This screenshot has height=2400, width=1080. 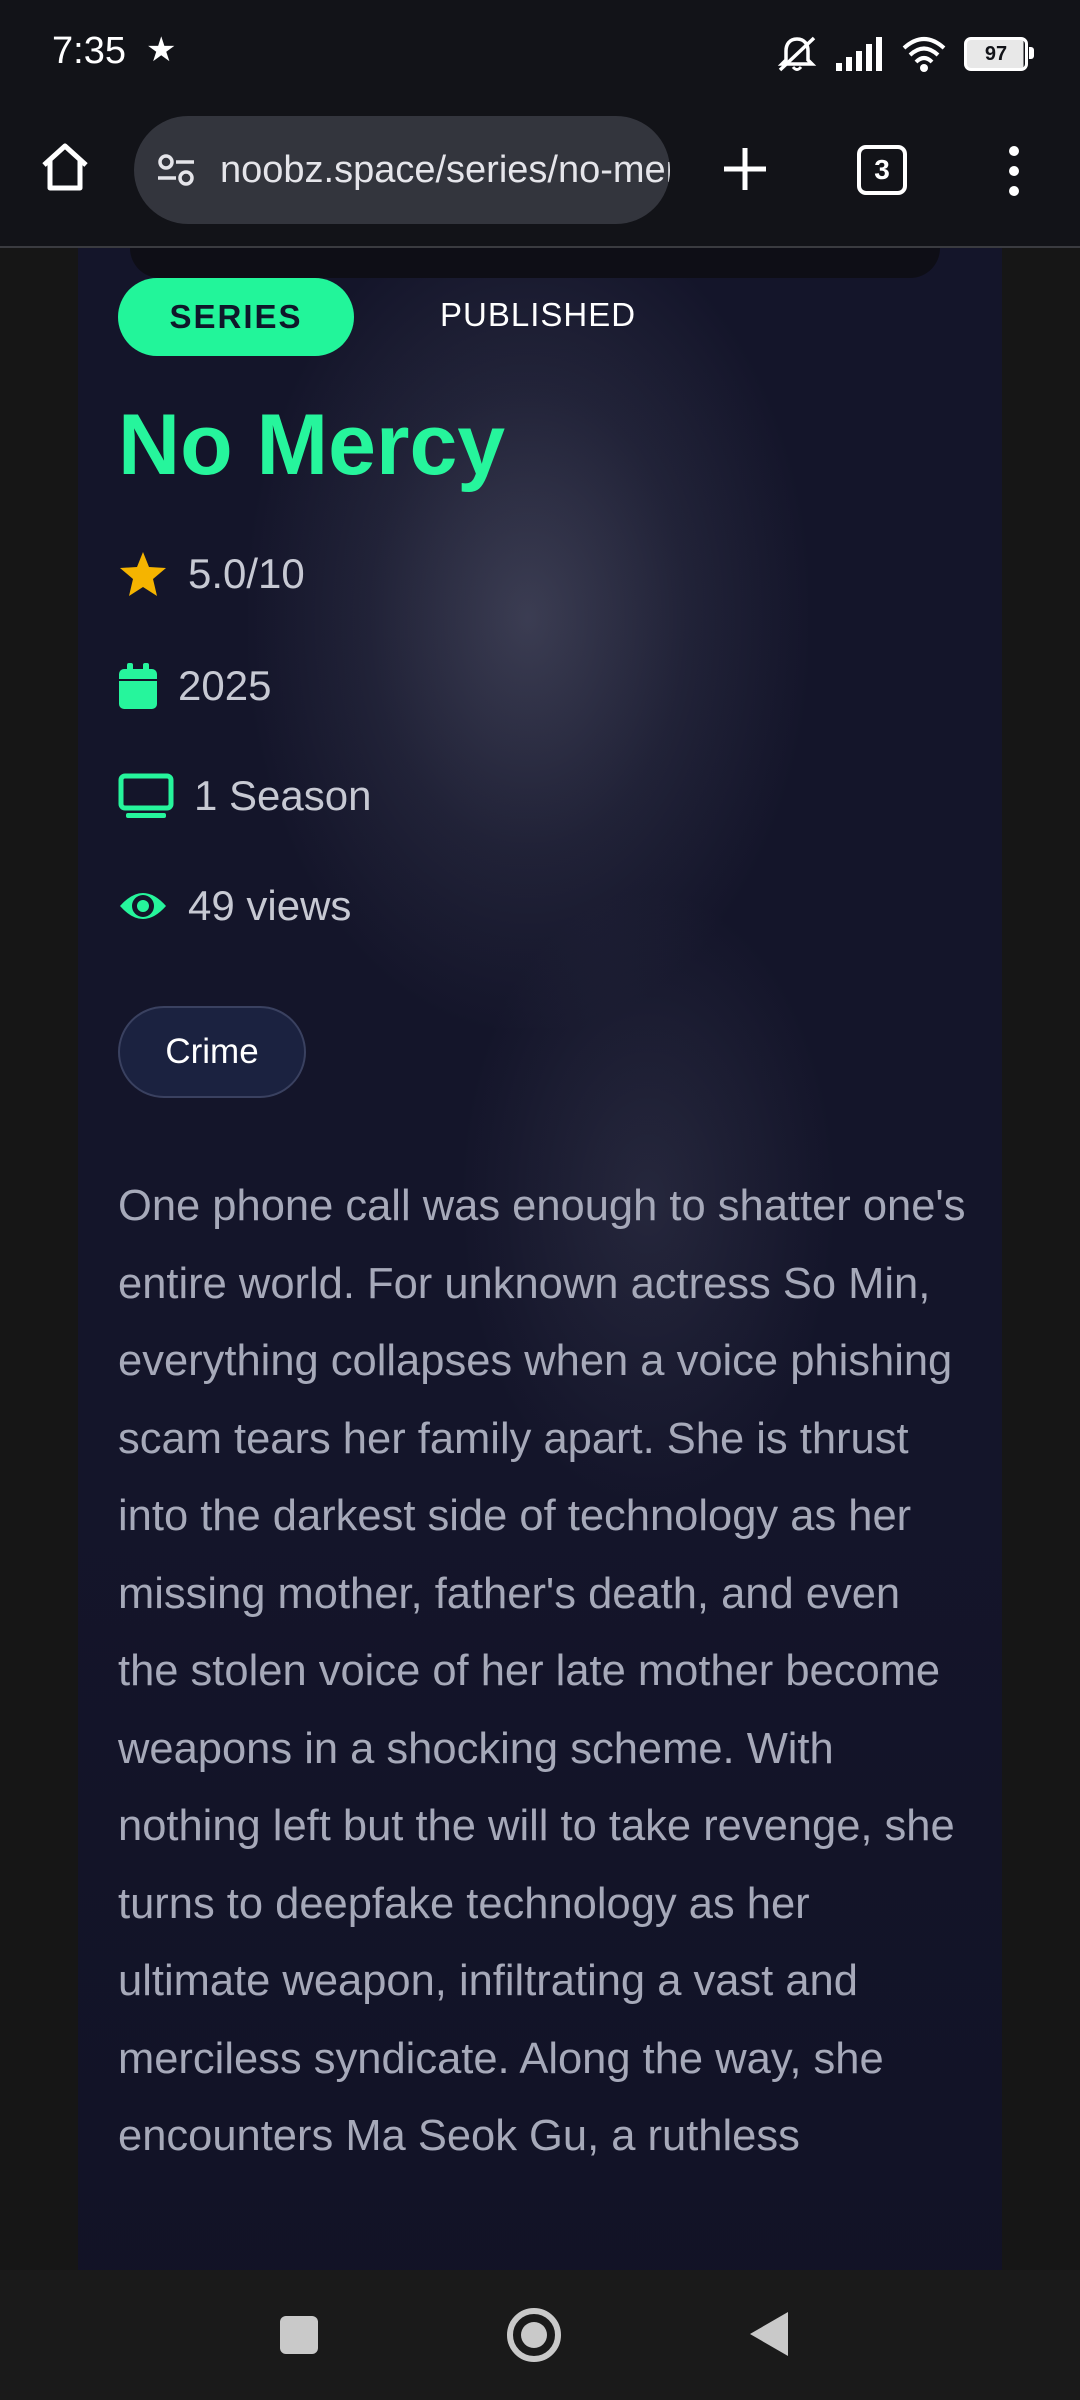 What do you see at coordinates (999, 54) in the screenshot?
I see `battery-icon: 97` at bounding box center [999, 54].